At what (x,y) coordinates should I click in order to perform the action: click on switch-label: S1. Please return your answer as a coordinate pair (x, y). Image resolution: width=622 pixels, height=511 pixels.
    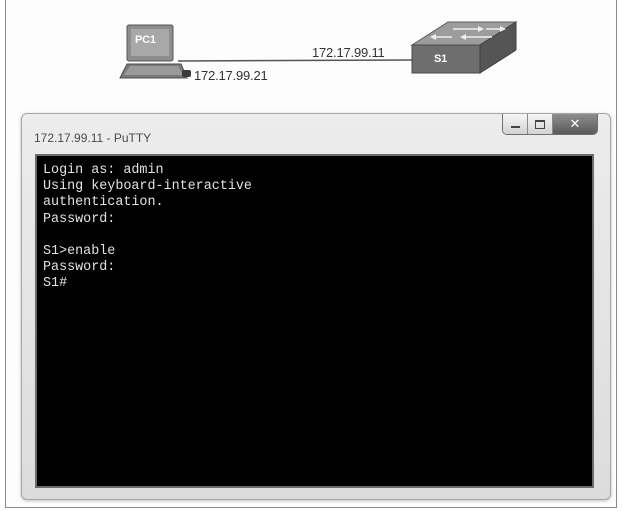
    Looking at the image, I should click on (441, 59).